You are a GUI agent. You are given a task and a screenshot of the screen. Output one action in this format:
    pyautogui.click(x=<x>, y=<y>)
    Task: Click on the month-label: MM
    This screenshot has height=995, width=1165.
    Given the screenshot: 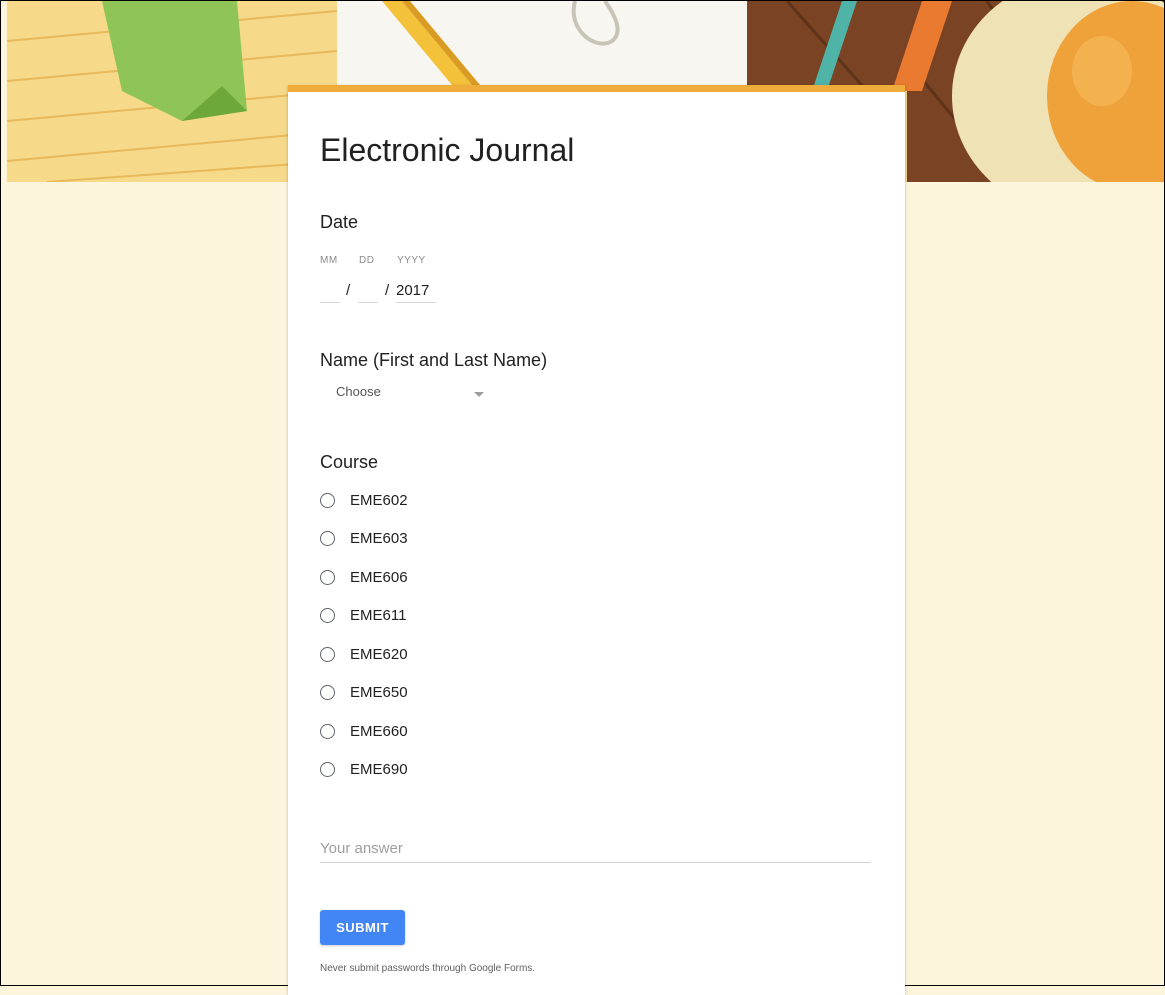 What is the action you would take?
    pyautogui.click(x=329, y=260)
    